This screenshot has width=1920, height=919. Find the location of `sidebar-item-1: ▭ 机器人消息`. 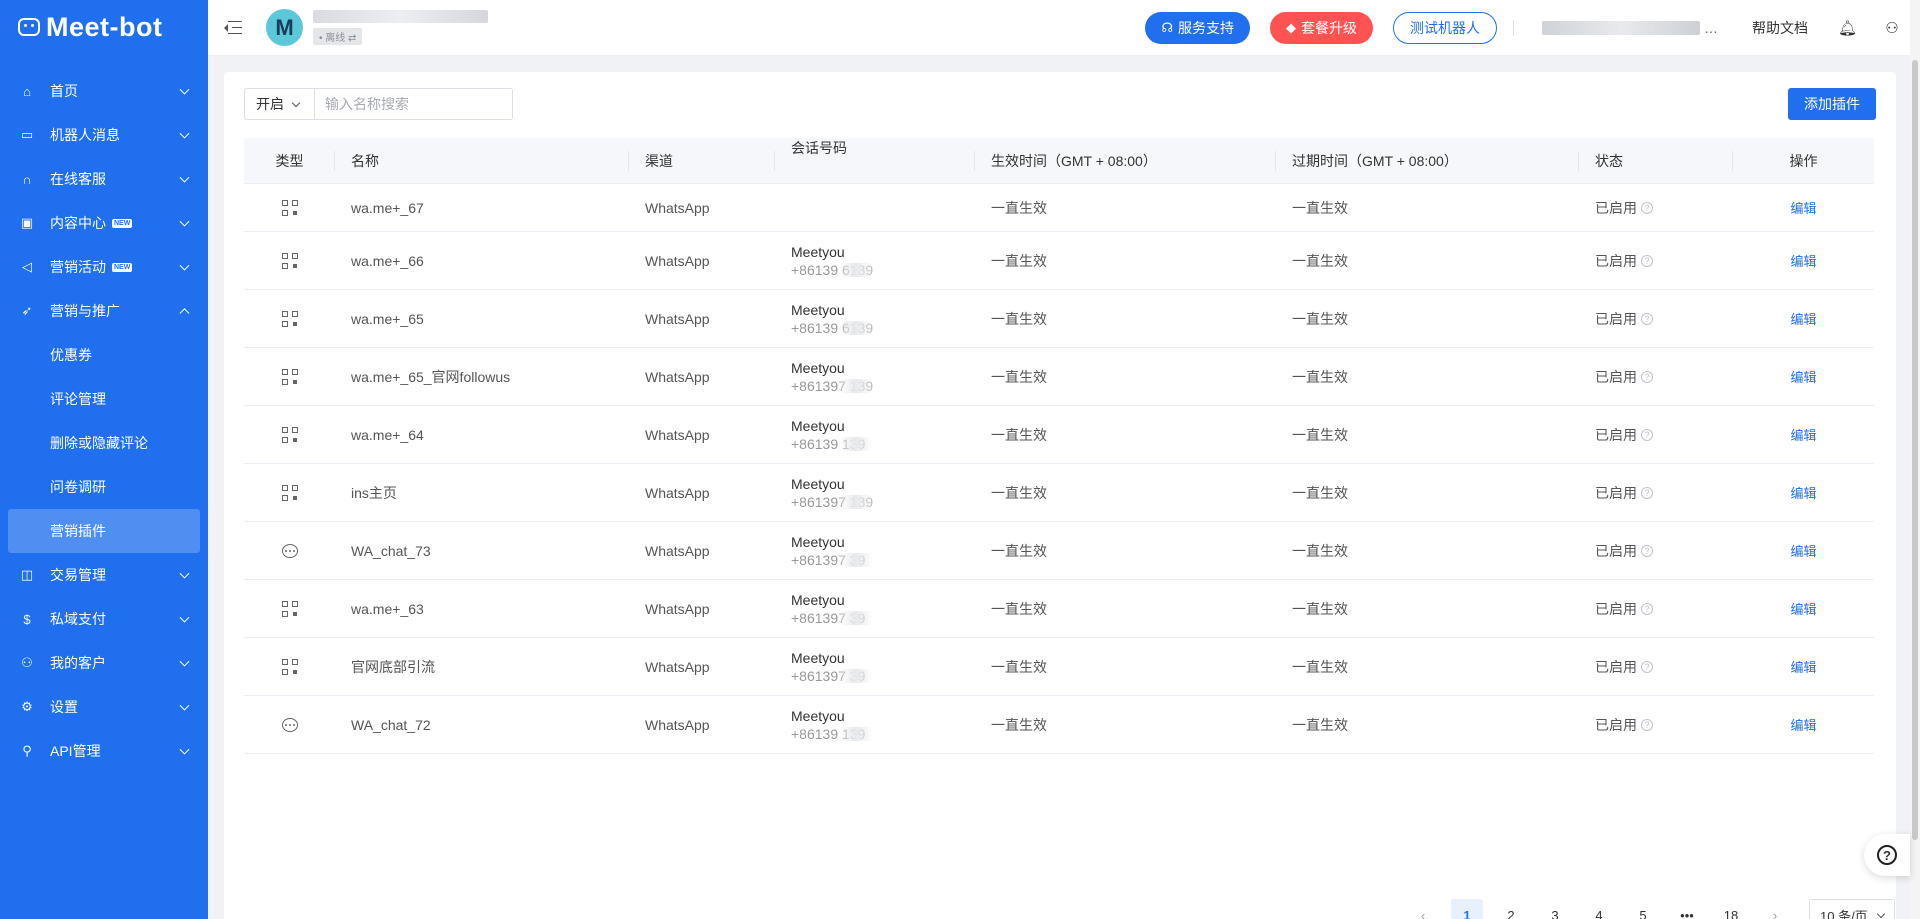

sidebar-item-1: ▭ 机器人消息 is located at coordinates (104, 135).